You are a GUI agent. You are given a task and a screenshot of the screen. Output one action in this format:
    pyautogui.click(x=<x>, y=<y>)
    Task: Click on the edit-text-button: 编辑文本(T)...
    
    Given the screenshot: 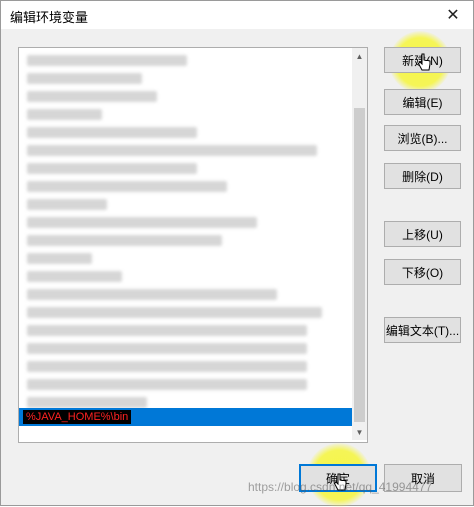 What is the action you would take?
    pyautogui.click(x=422, y=330)
    